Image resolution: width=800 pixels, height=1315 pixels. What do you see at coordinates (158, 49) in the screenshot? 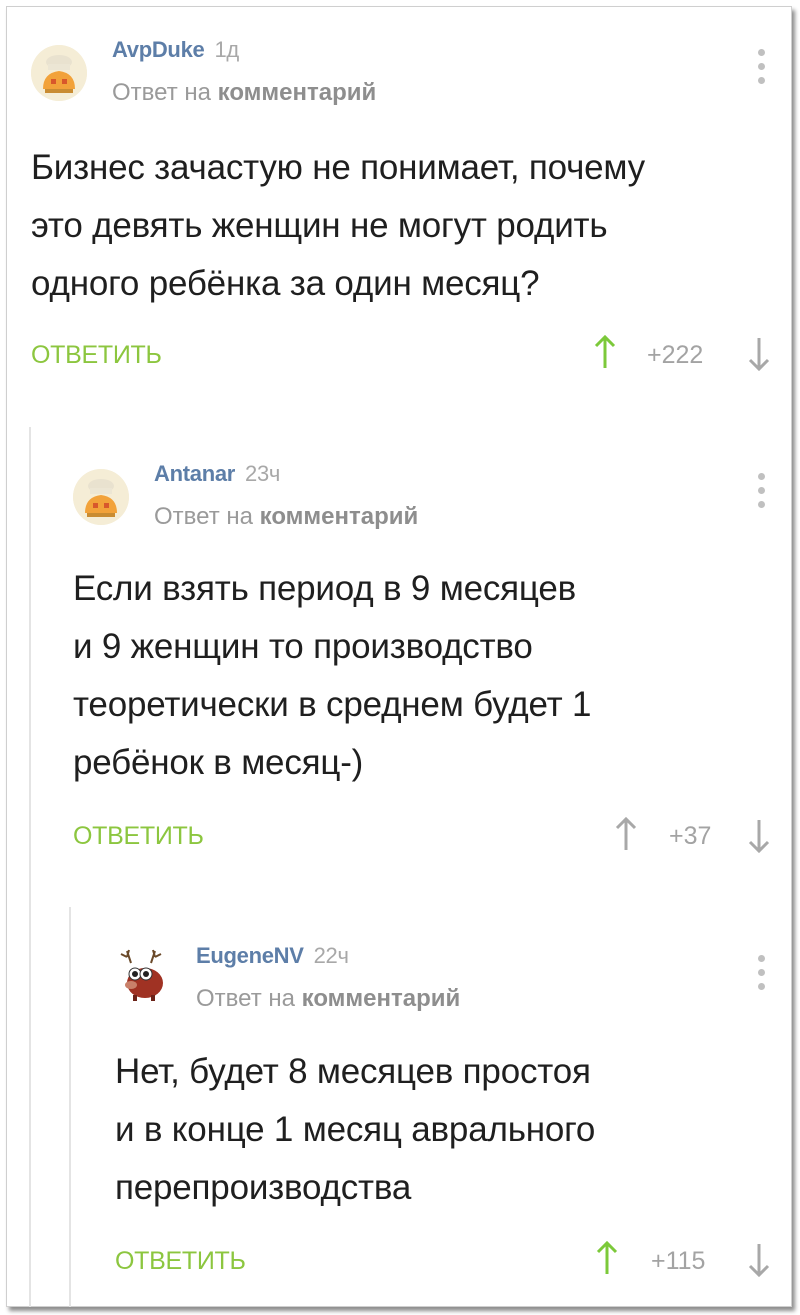
I see `username-text: AvpDuke` at bounding box center [158, 49].